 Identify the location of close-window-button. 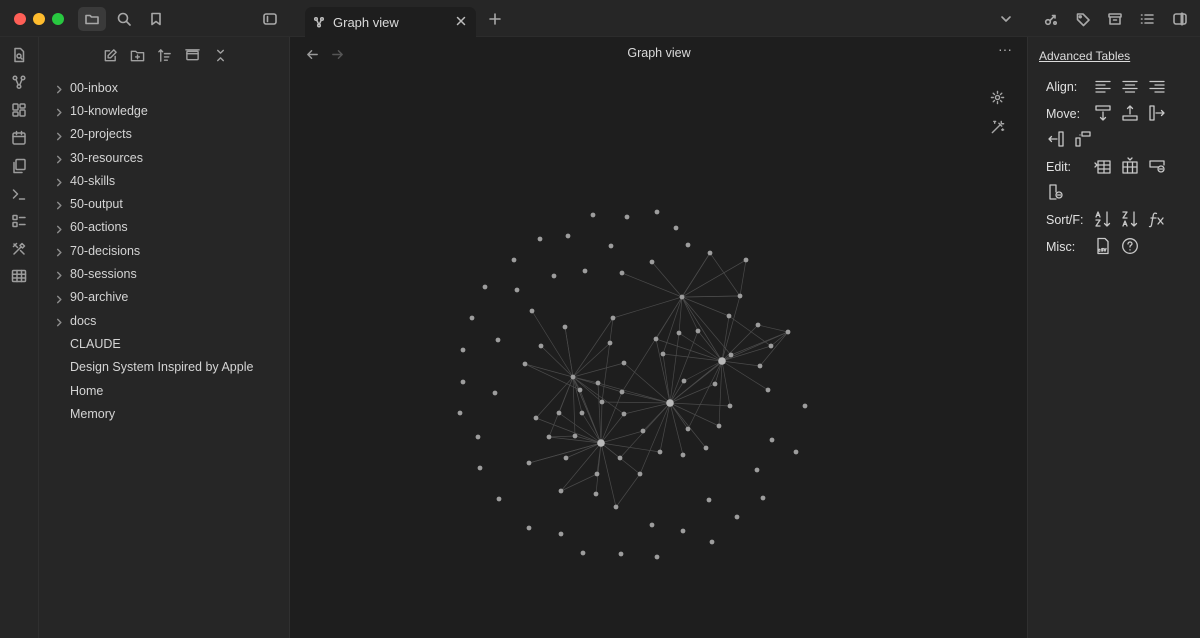
(20, 19).